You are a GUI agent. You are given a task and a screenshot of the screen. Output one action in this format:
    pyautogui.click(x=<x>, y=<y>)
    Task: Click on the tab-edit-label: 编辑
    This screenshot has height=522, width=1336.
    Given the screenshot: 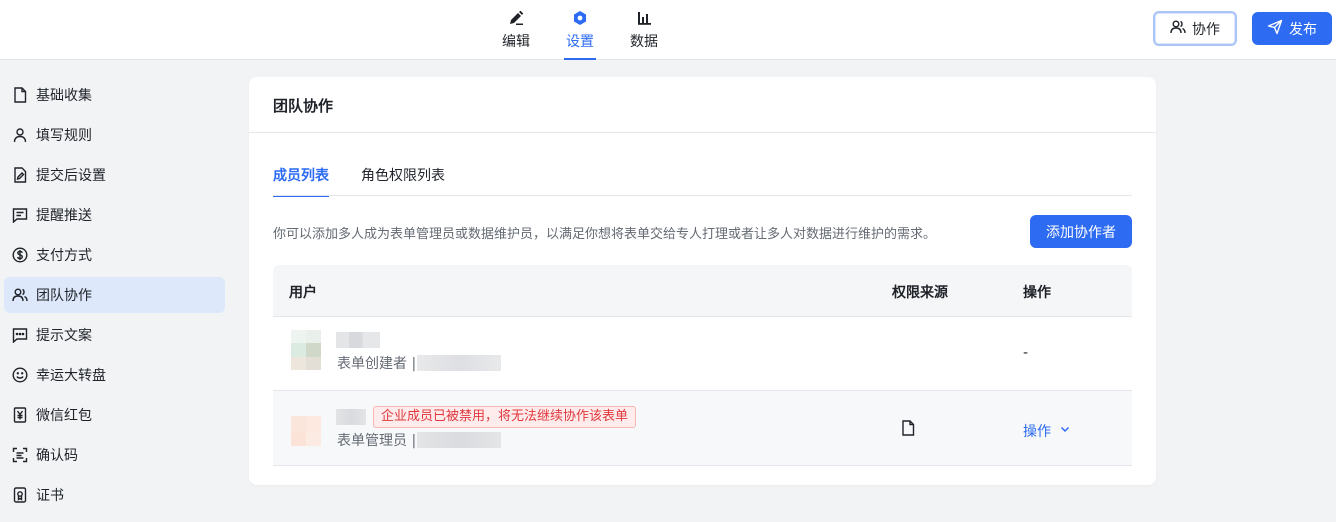 What is the action you would take?
    pyautogui.click(x=516, y=42)
    